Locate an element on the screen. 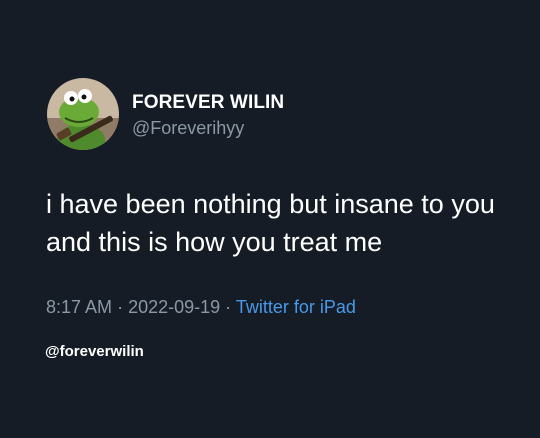 The height and width of the screenshot is (438, 540). display-name: FOREVER WILIN is located at coordinates (208, 103).